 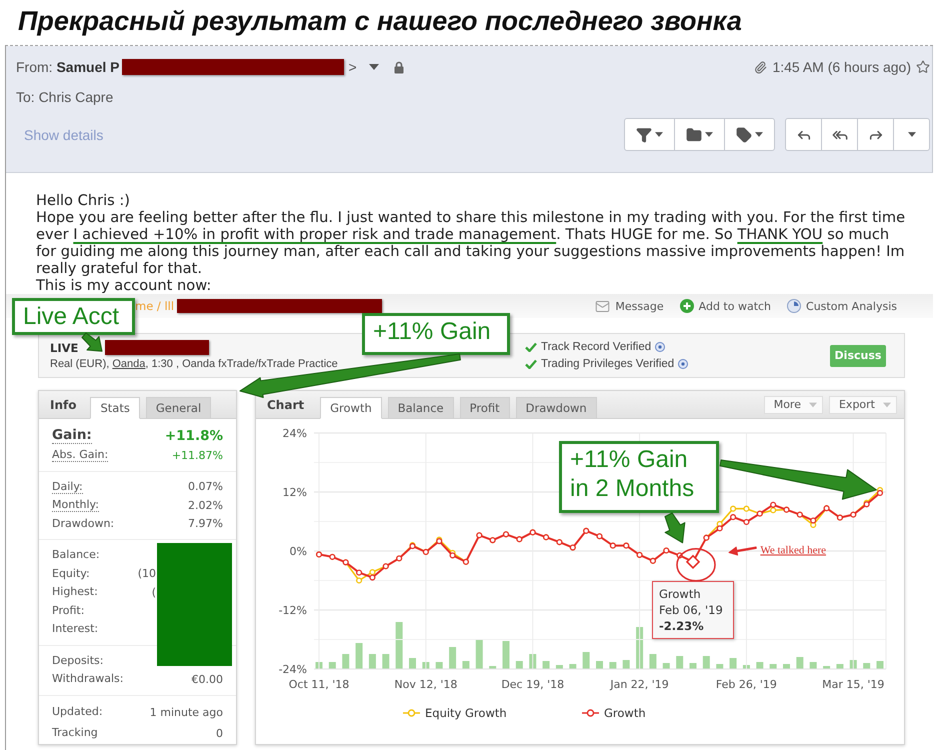 What do you see at coordinates (77, 712) in the screenshot?
I see `stat-label: Updated:` at bounding box center [77, 712].